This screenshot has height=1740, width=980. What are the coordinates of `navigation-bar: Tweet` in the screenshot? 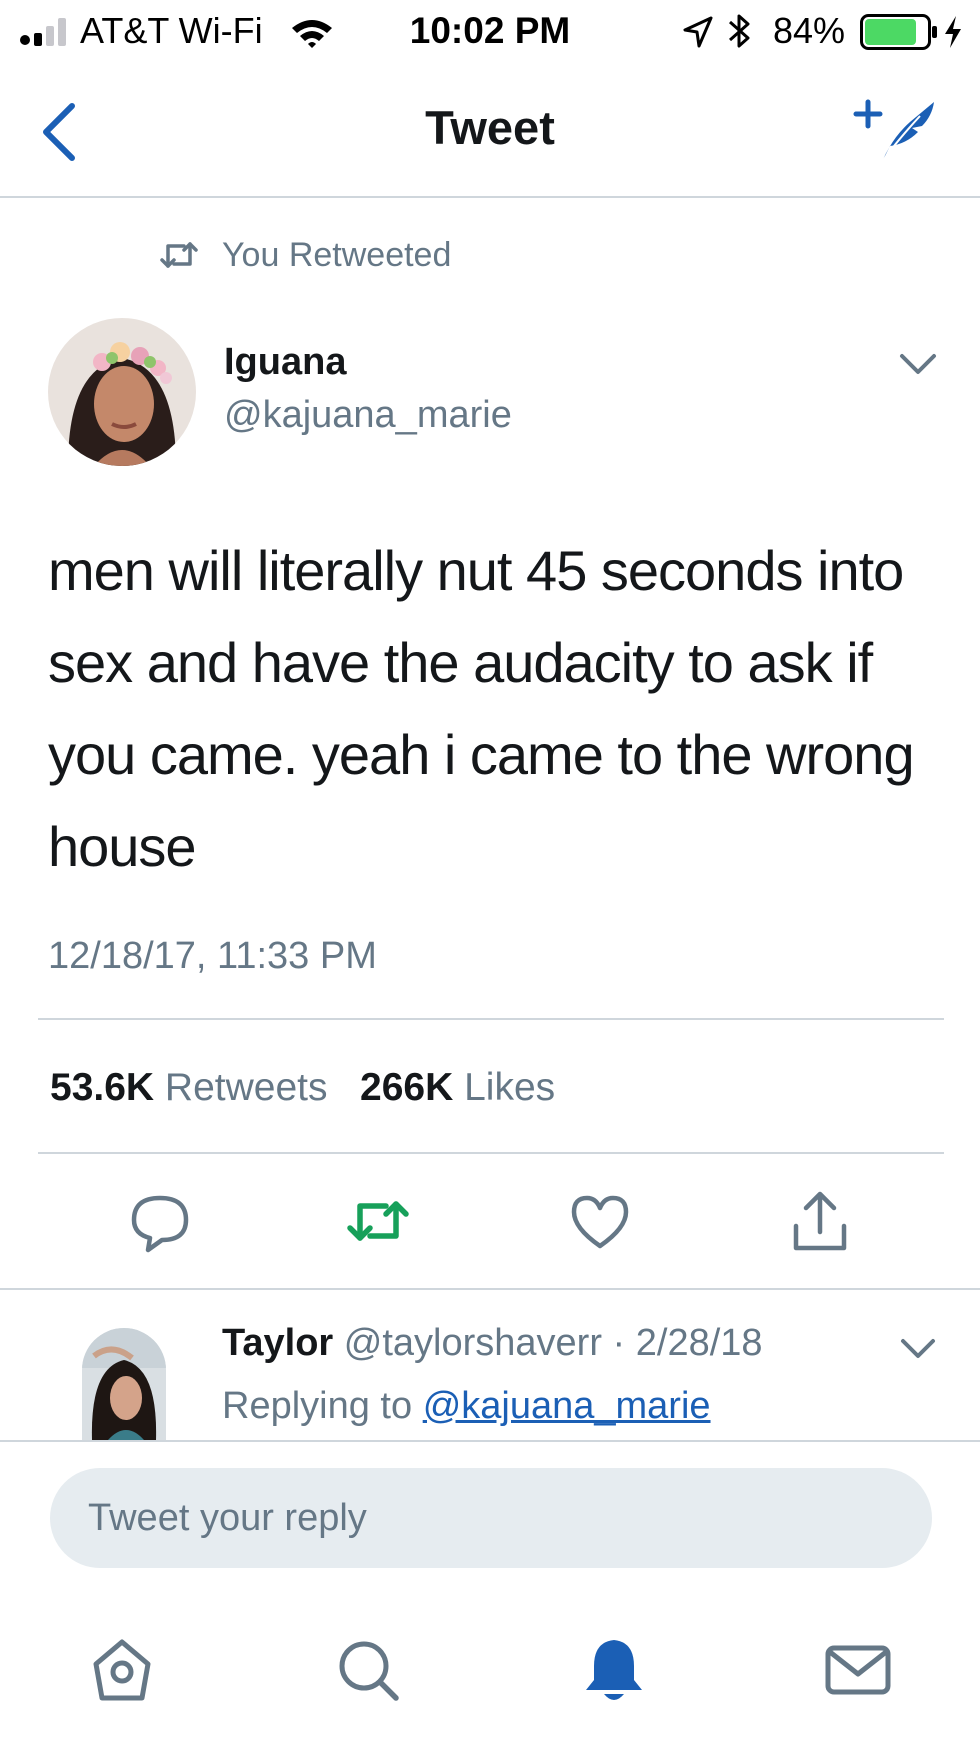 It's located at (490, 131).